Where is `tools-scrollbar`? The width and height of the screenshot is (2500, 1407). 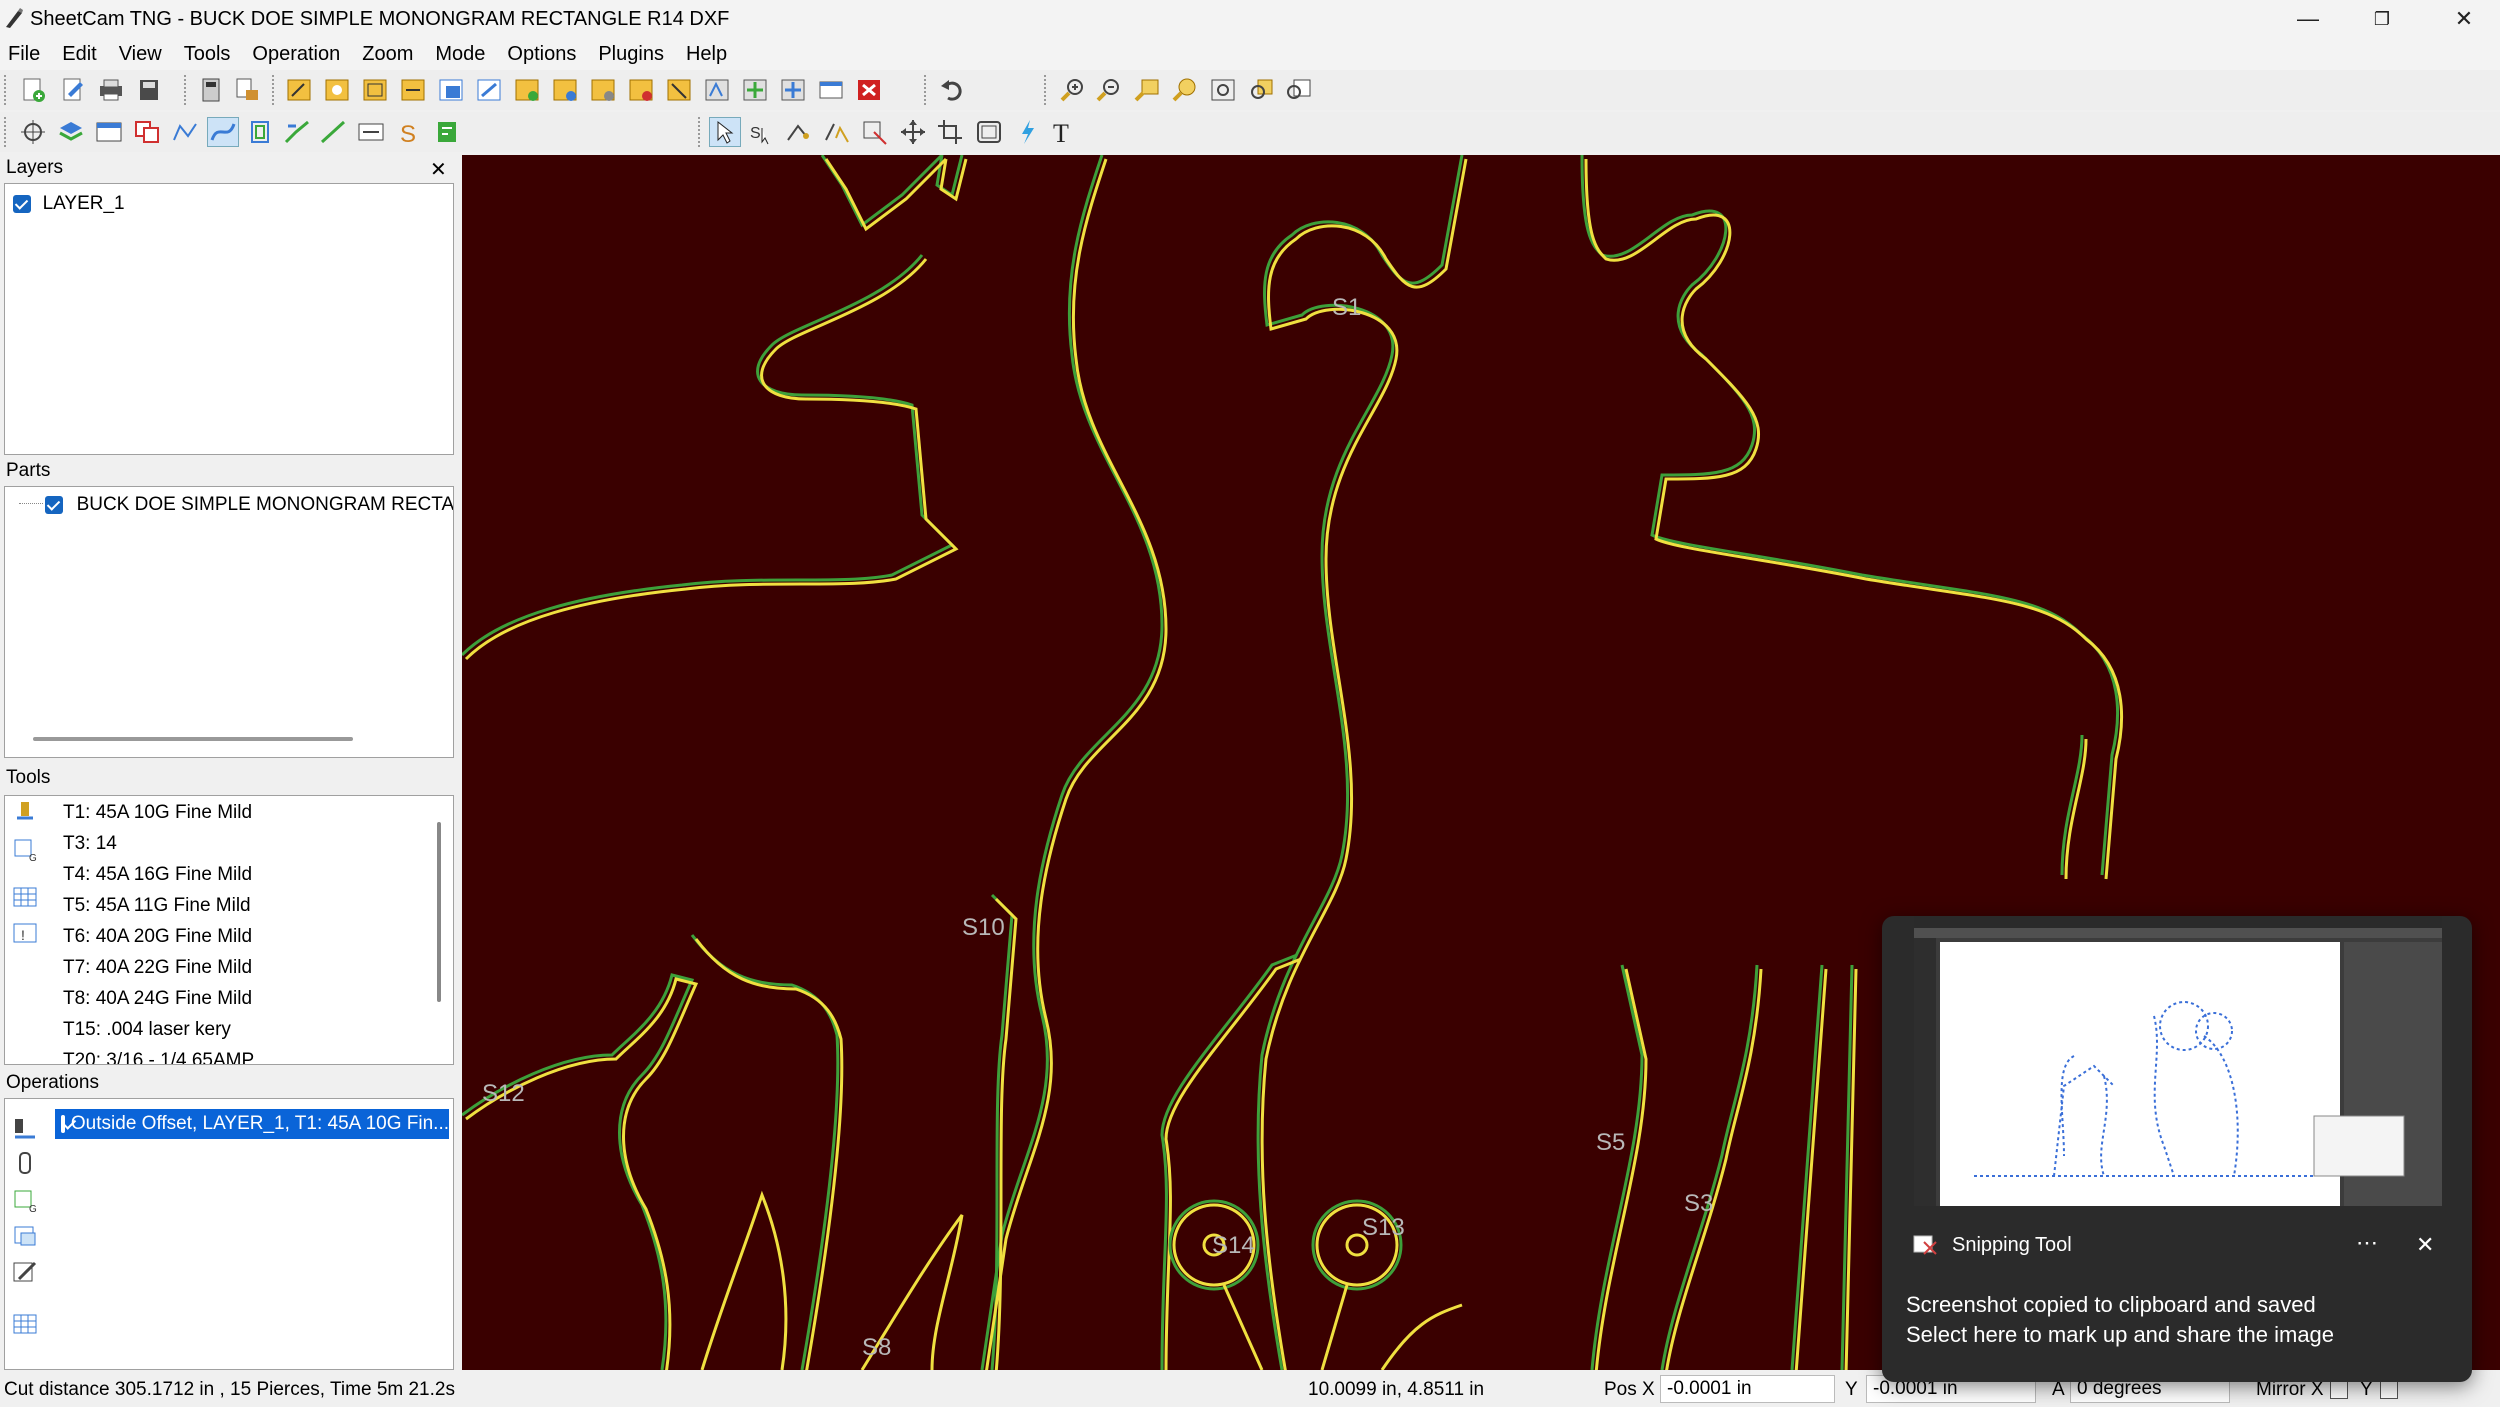 tools-scrollbar is located at coordinates (439, 912).